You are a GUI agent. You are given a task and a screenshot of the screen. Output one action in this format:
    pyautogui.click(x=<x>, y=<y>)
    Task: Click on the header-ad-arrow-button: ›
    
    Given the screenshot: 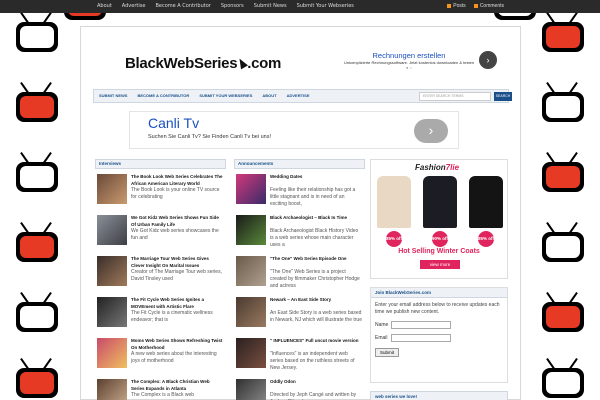 What is the action you would take?
    pyautogui.click(x=488, y=60)
    